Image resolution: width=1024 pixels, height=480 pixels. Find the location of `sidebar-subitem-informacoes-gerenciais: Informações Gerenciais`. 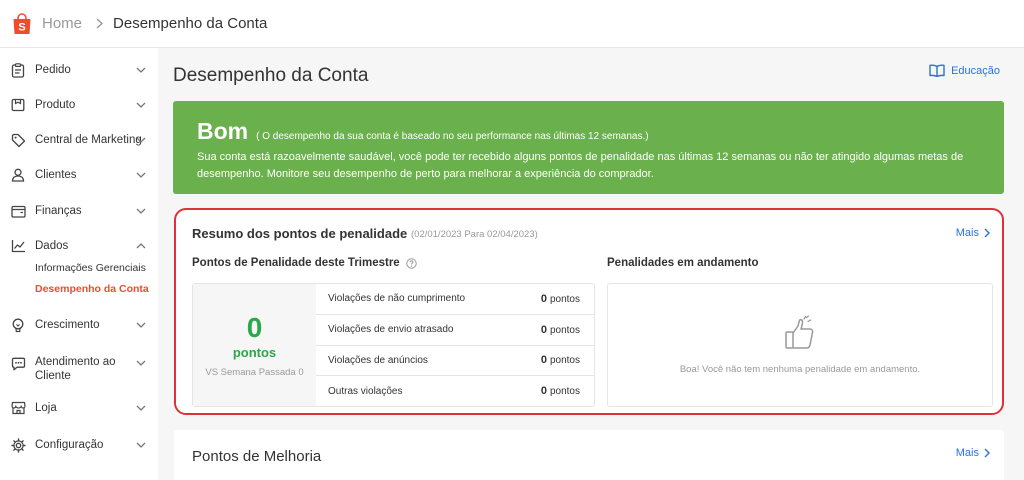

sidebar-subitem-informacoes-gerenciais: Informações Gerenciais is located at coordinates (90, 268).